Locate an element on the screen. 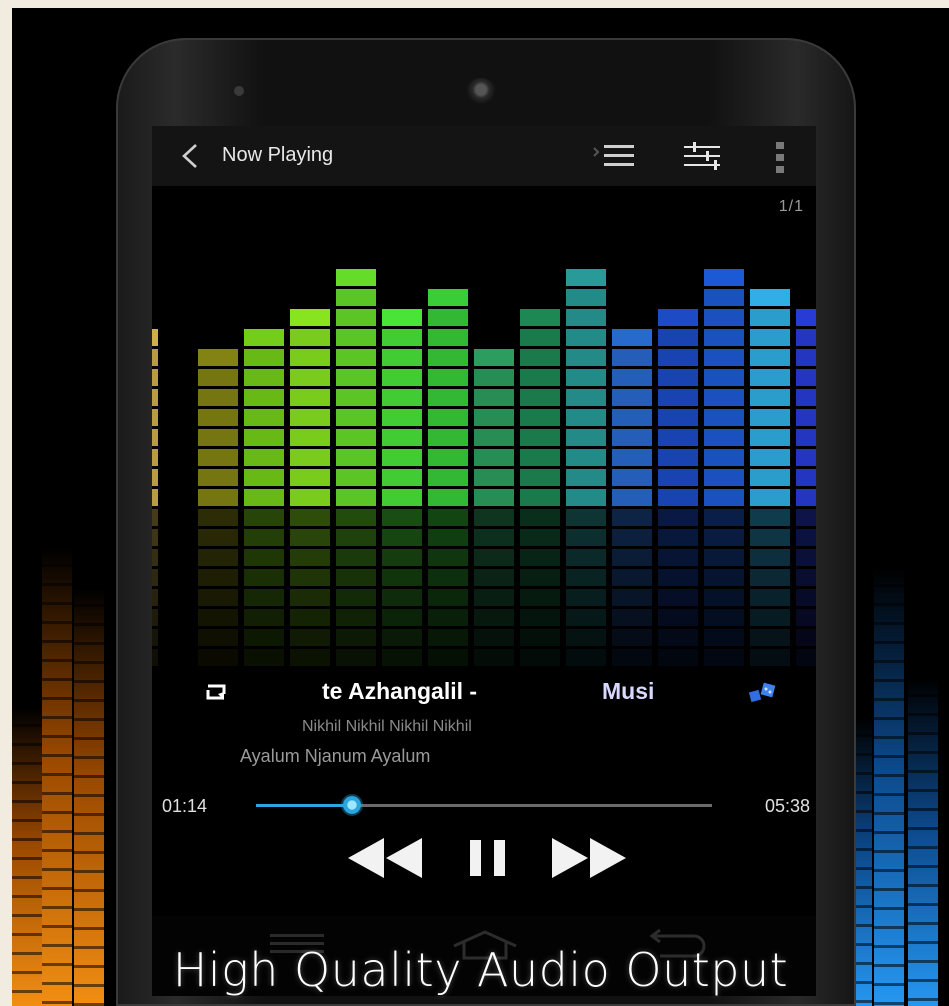  seek-thumb is located at coordinates (351, 805).